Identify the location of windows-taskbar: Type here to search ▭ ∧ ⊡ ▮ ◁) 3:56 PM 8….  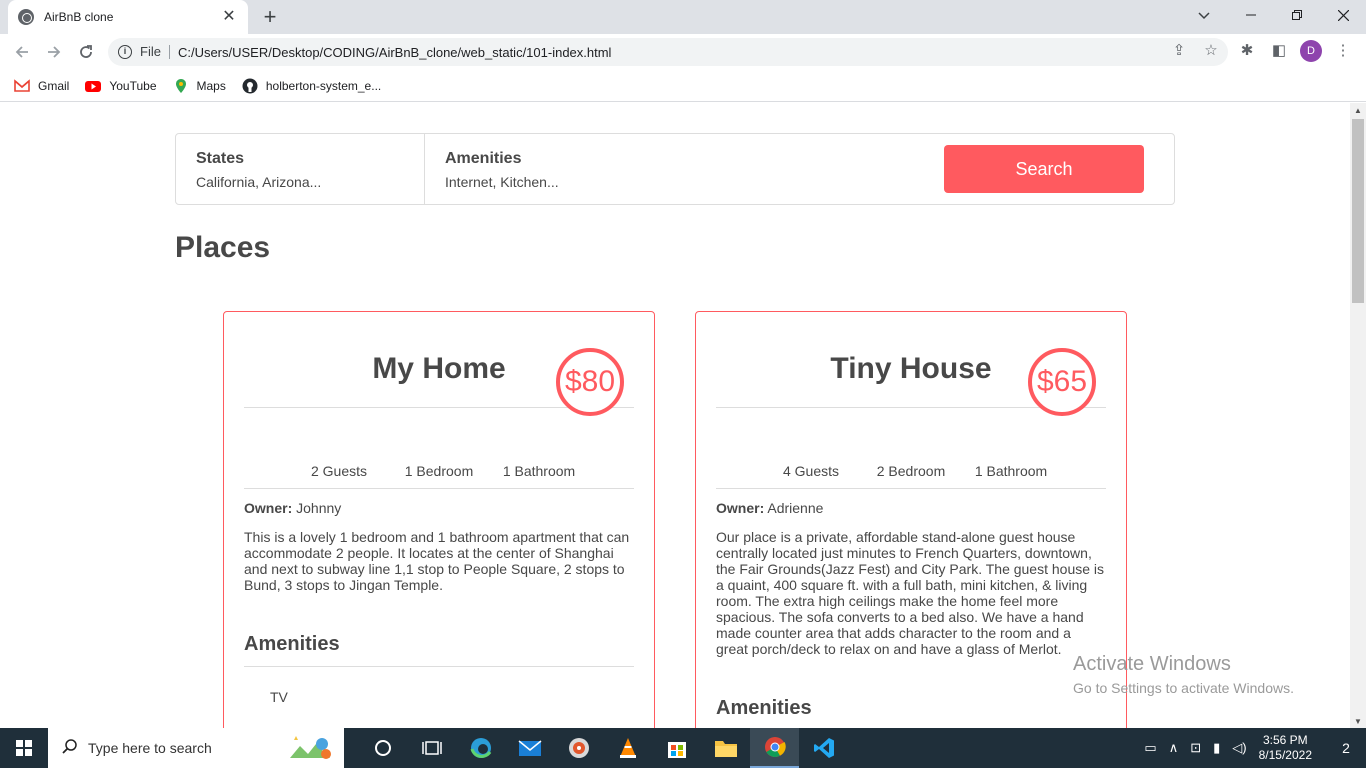
(683, 748).